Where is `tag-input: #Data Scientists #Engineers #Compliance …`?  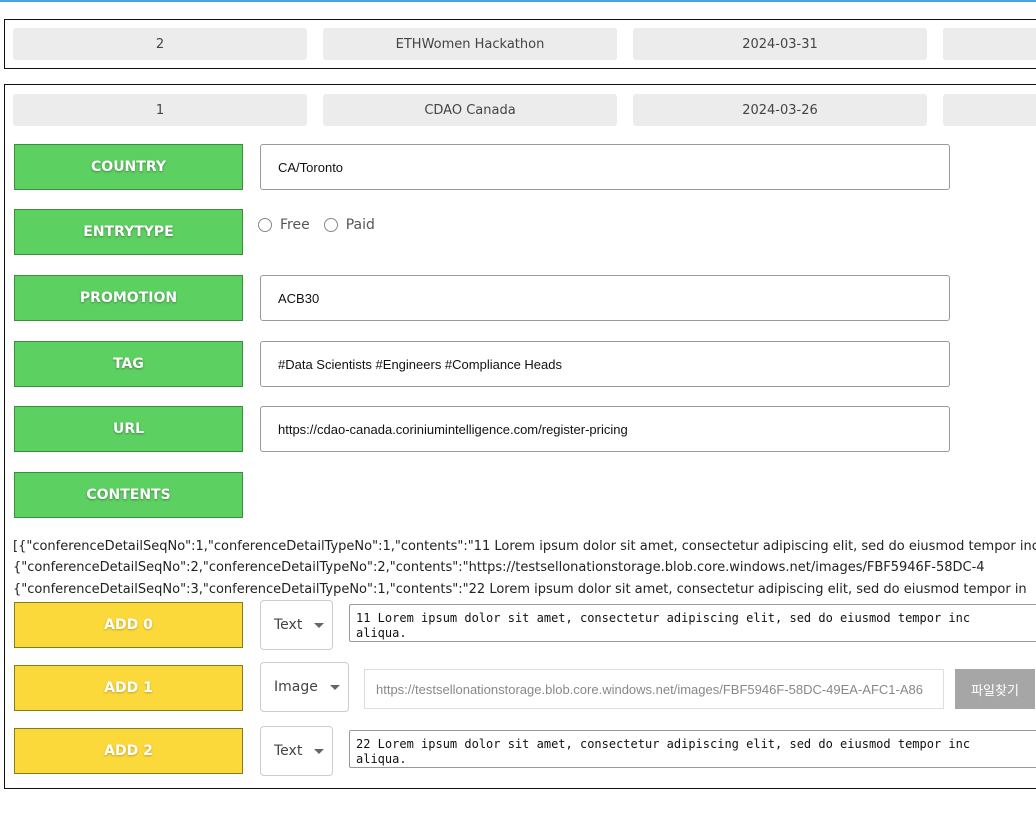 tag-input: #Data Scientists #Engineers #Compliance … is located at coordinates (605, 364).